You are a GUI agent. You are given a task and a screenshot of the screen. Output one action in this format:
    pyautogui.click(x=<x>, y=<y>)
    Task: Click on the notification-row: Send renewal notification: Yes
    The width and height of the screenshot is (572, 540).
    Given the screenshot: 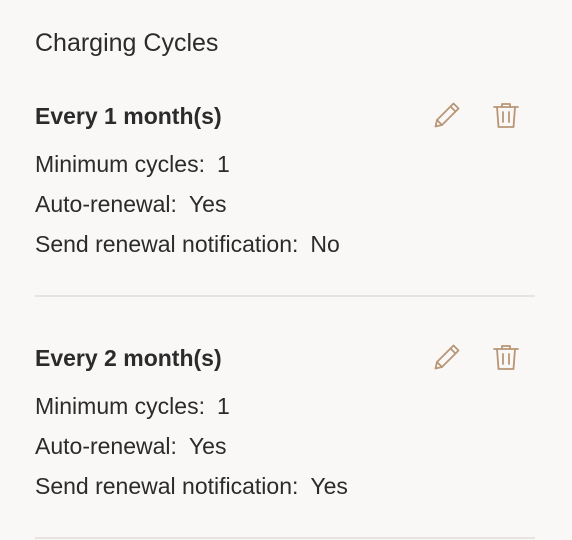 What is the action you would take?
    pyautogui.click(x=191, y=486)
    